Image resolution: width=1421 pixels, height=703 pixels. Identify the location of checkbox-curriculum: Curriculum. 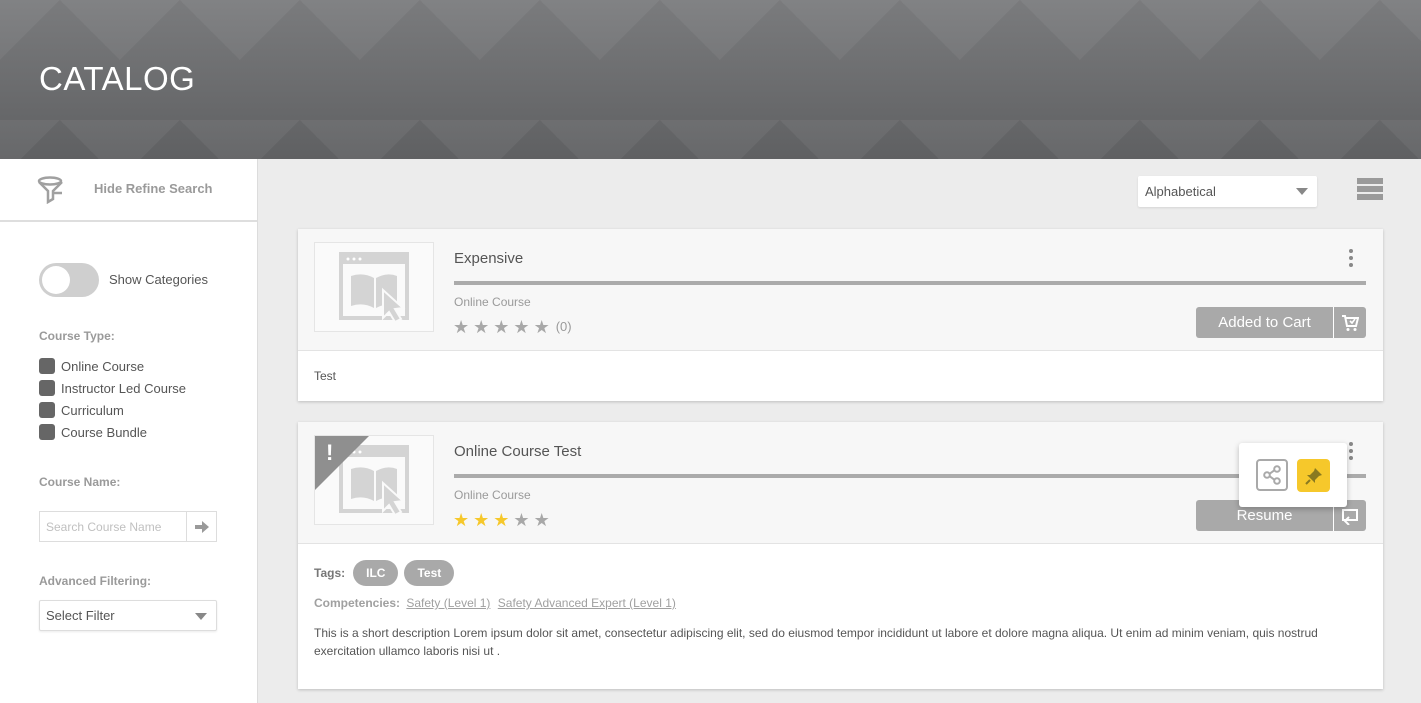
(81, 410).